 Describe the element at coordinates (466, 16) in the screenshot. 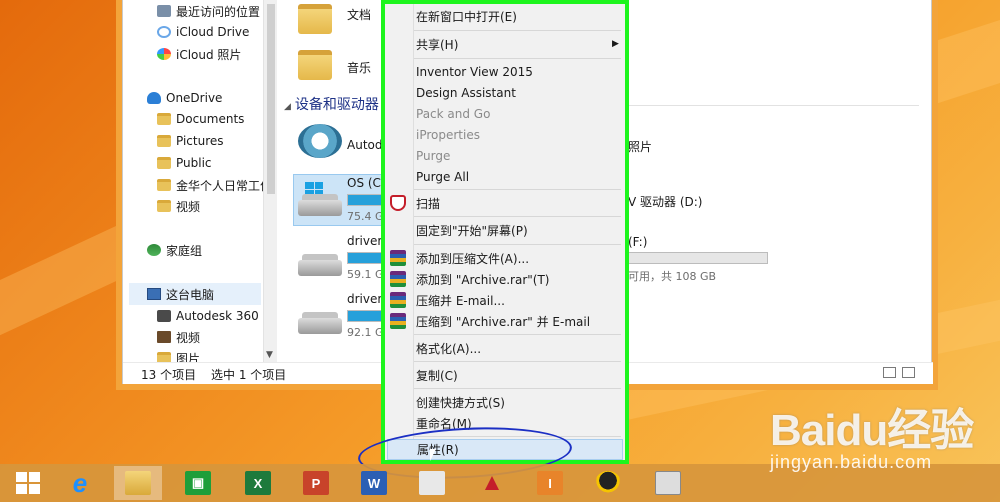

I see `menu-open-new-window: 在新窗口中打开(E)` at that location.